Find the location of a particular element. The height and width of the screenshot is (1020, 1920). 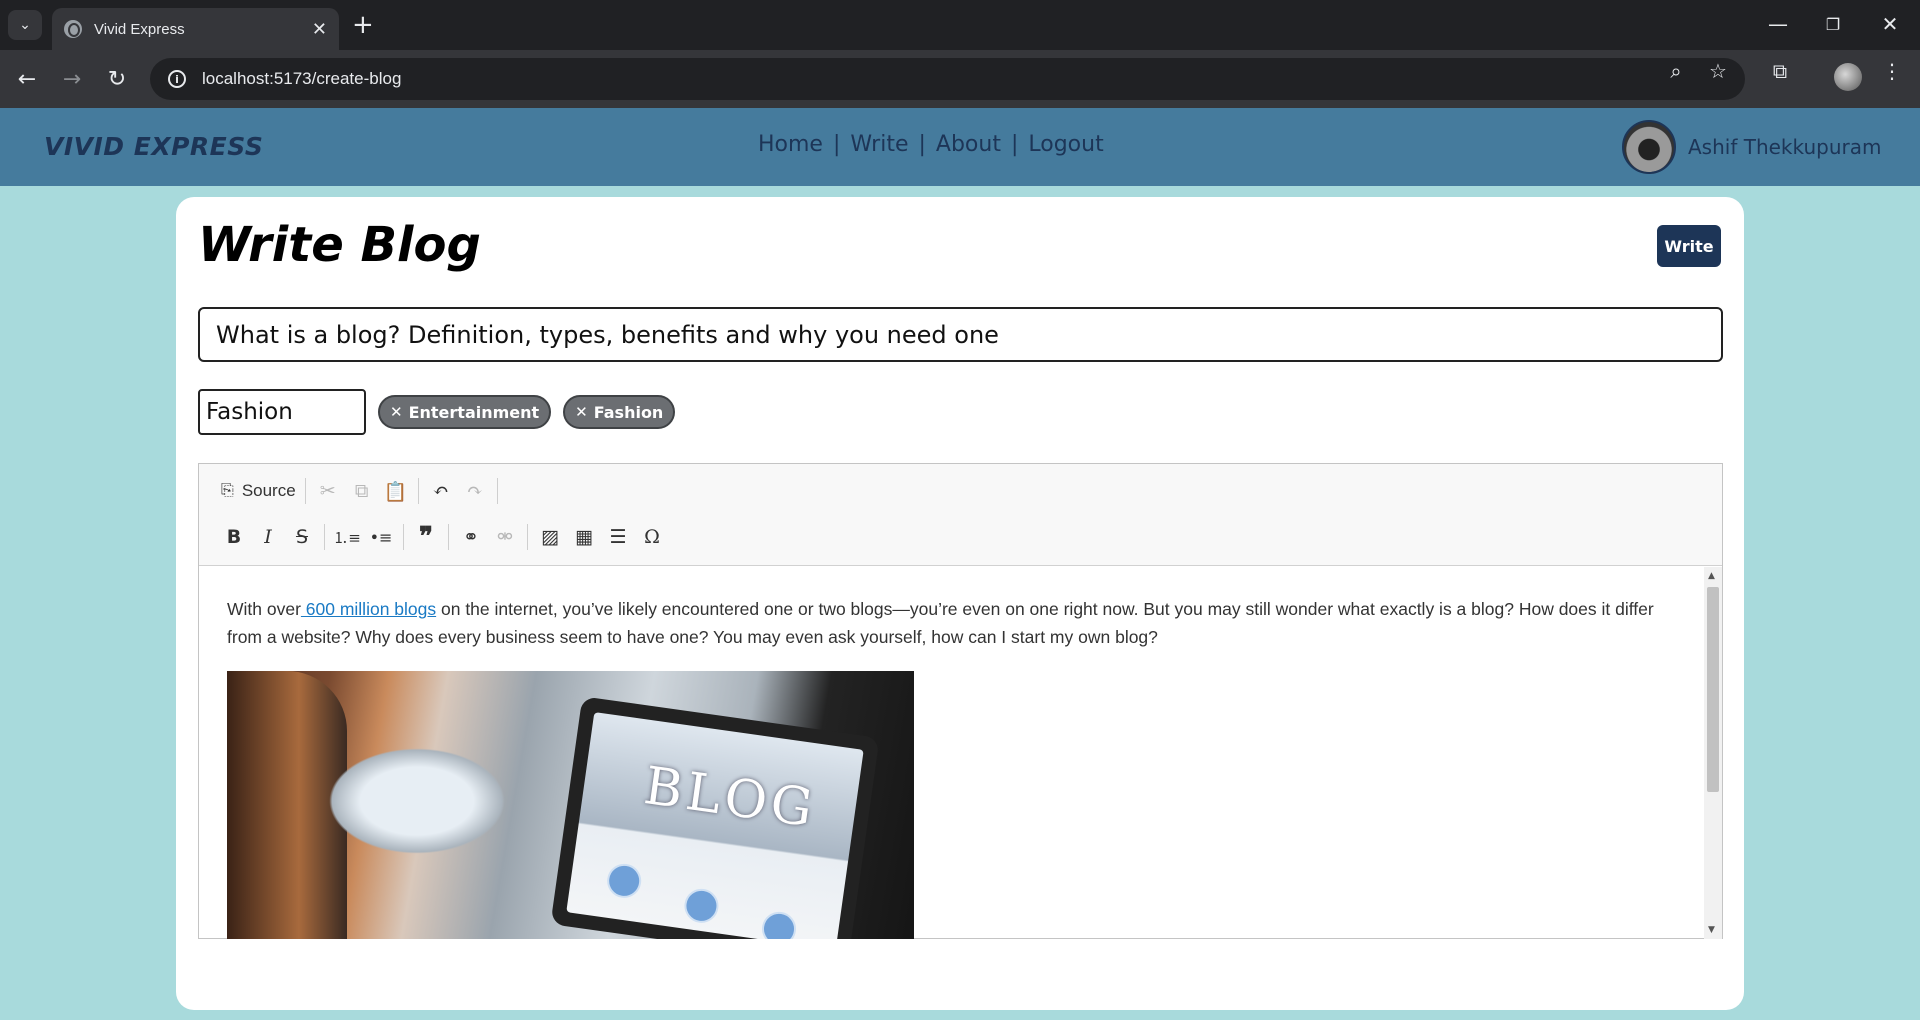

tag-list: ✕ Entertainment ✕ Fashion is located at coordinates (527, 412).